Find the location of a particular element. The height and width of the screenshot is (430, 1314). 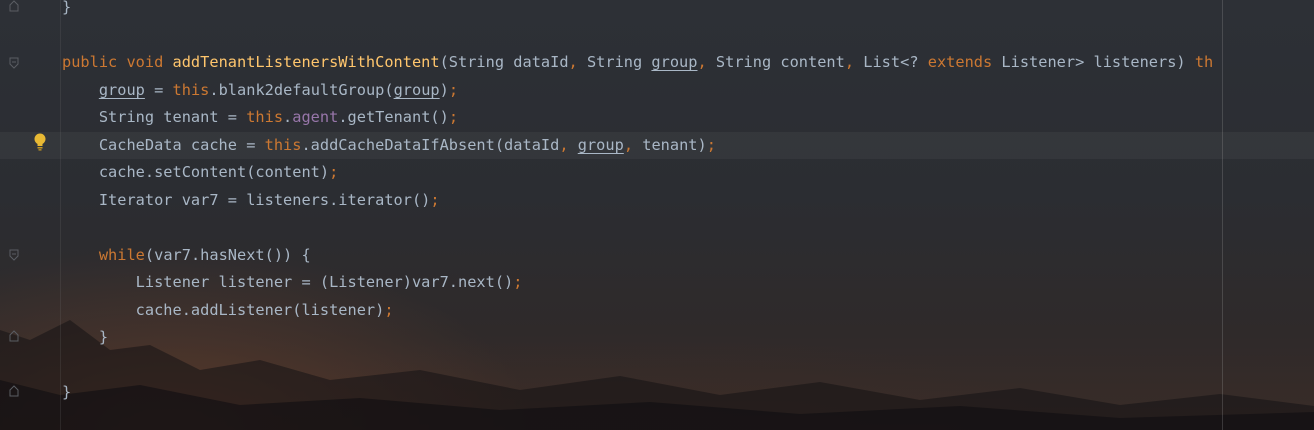

code-token: String is located at coordinates (619, 62).